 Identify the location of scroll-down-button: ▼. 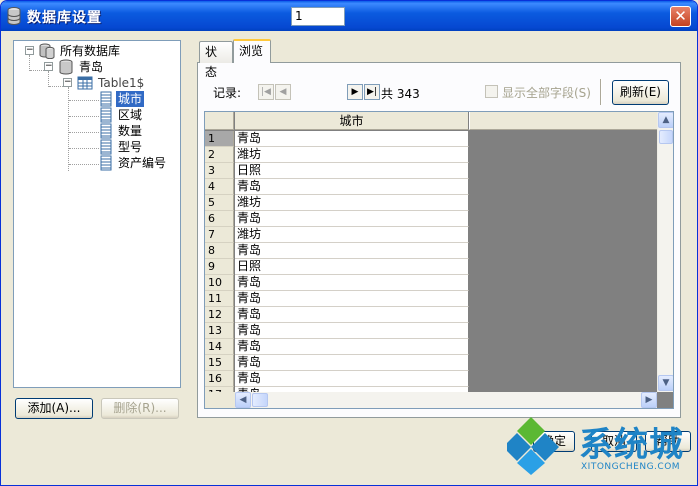
(665, 383).